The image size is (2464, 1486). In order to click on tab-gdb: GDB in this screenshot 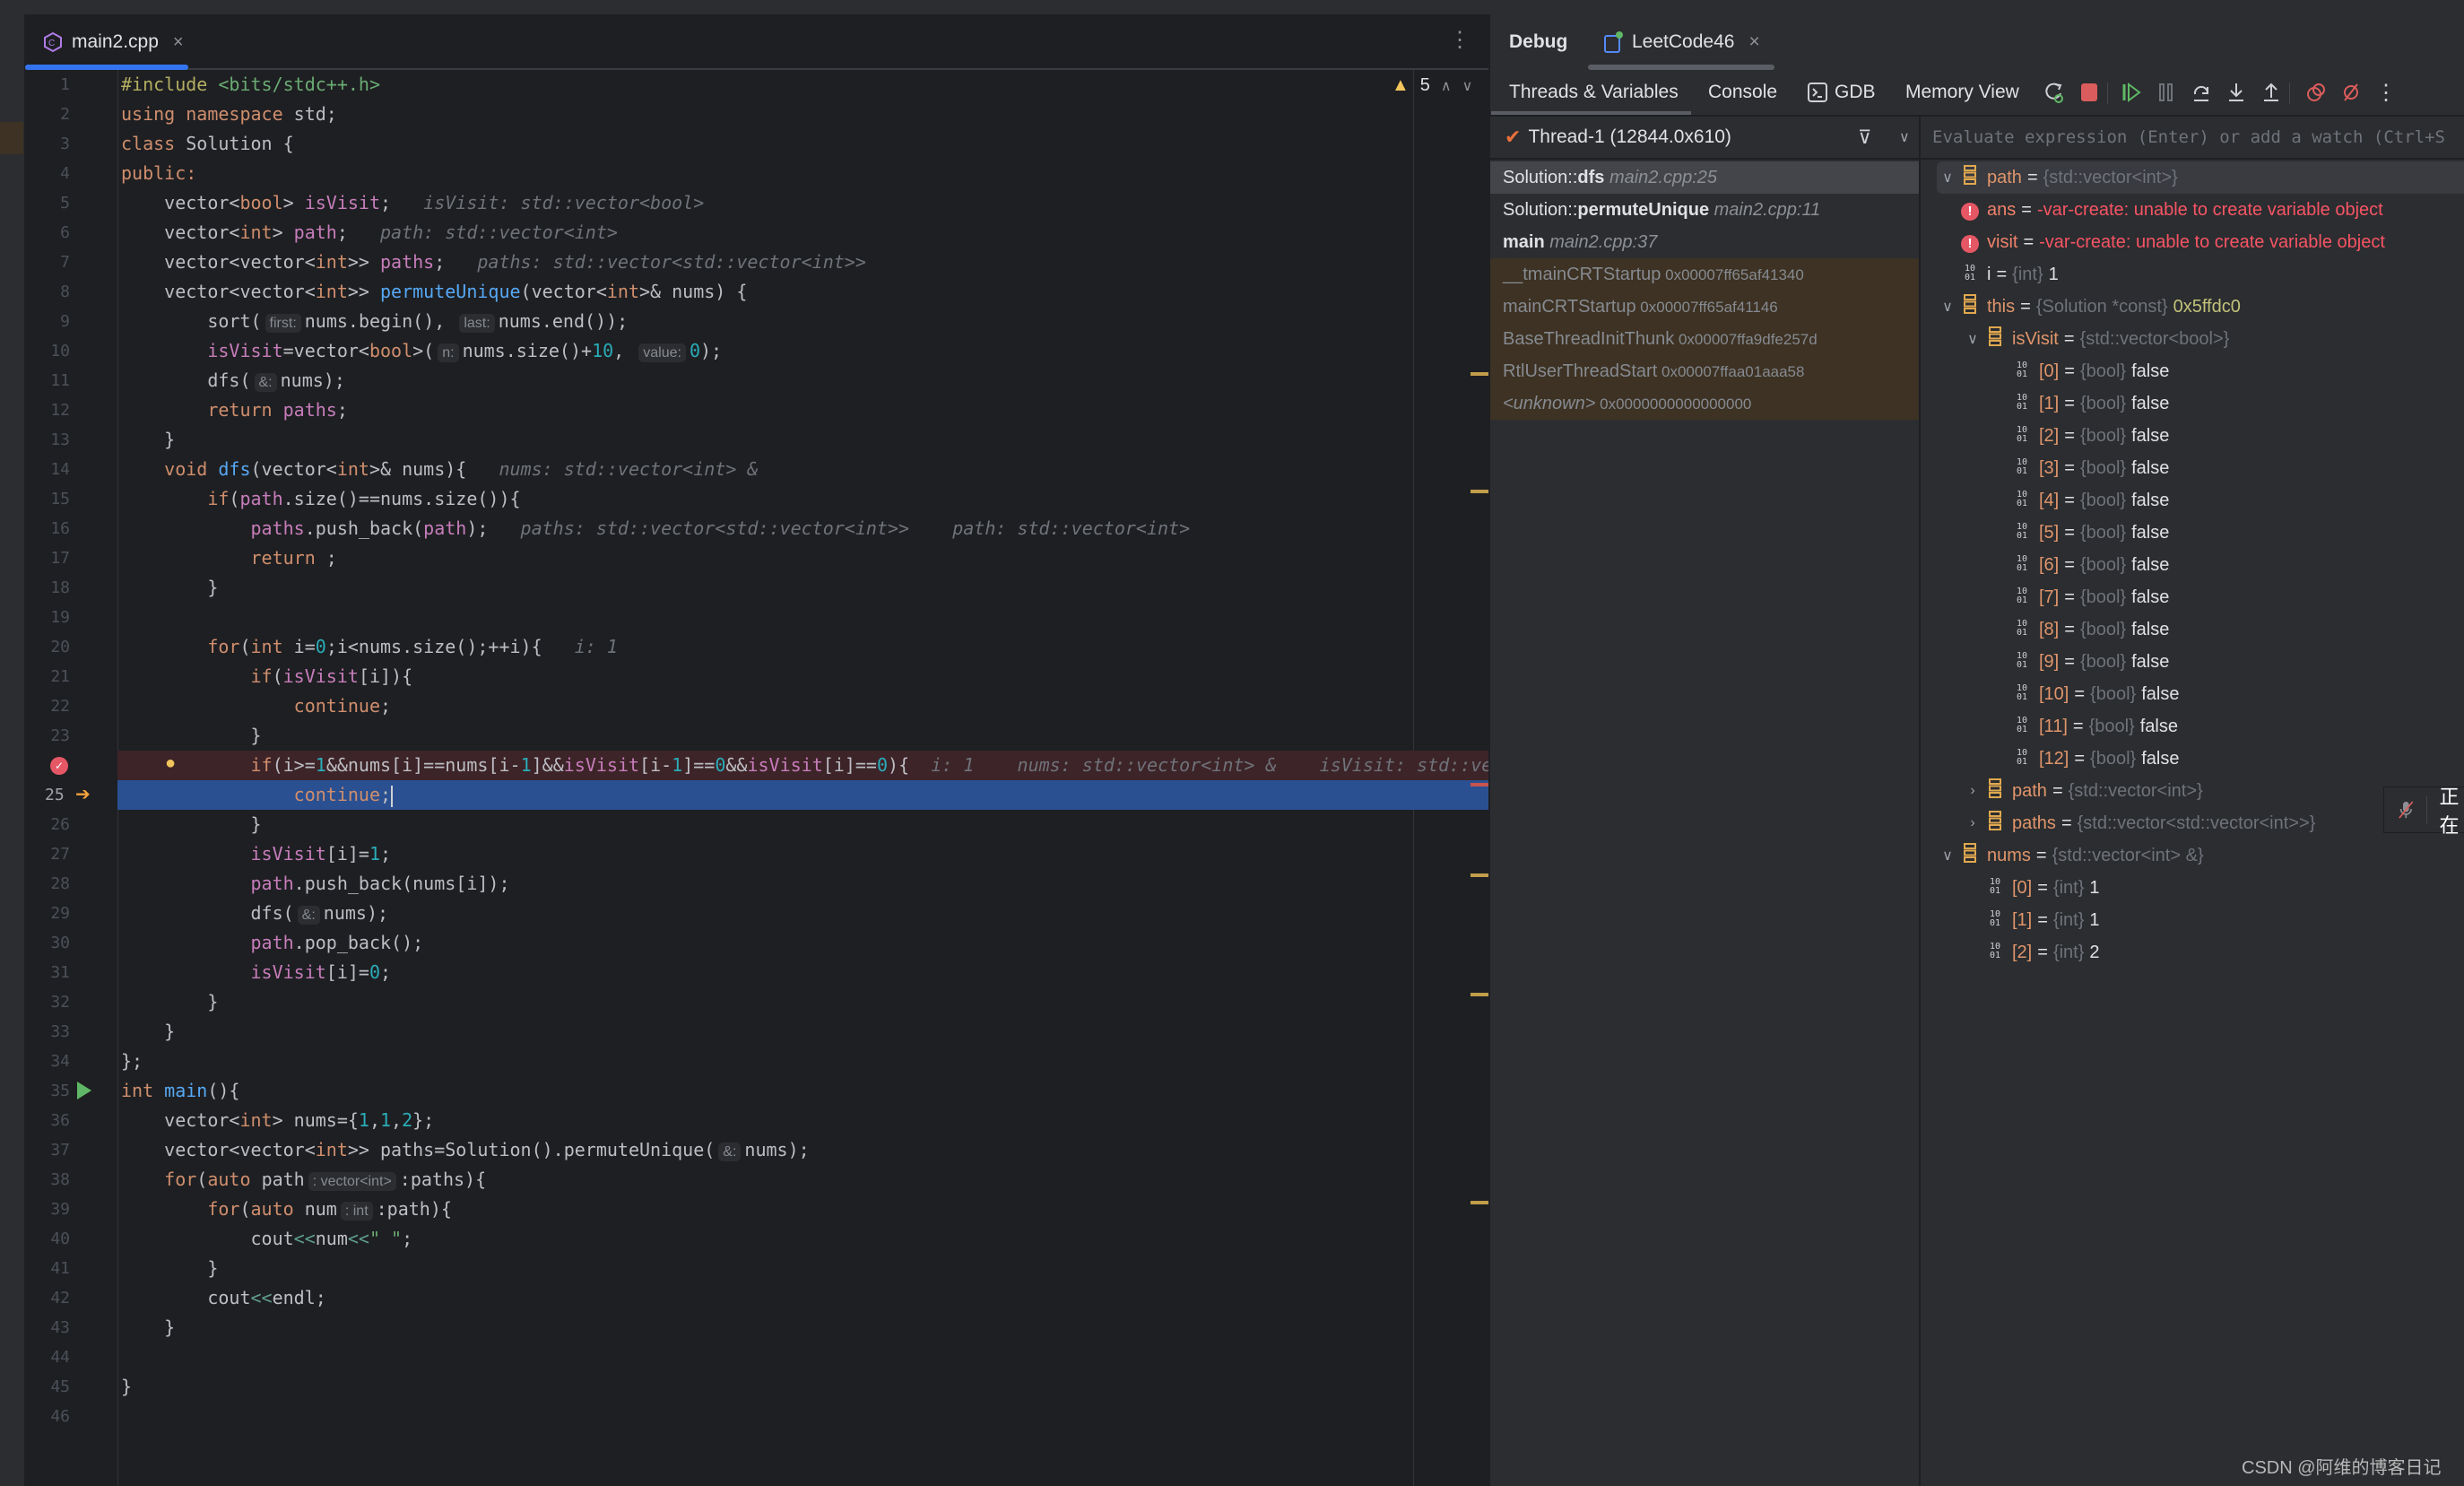, I will do `click(1842, 92)`.